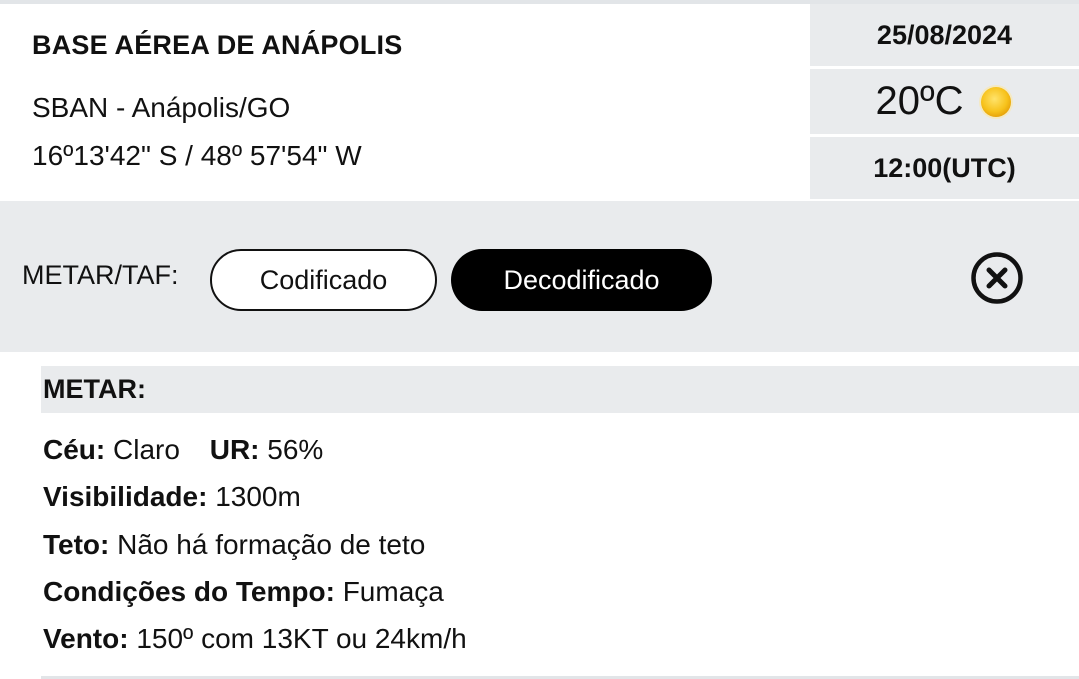 The width and height of the screenshot is (1079, 679). What do you see at coordinates (301, 638) in the screenshot?
I see `wind-value: 150º com 13KT ou 24km/h` at bounding box center [301, 638].